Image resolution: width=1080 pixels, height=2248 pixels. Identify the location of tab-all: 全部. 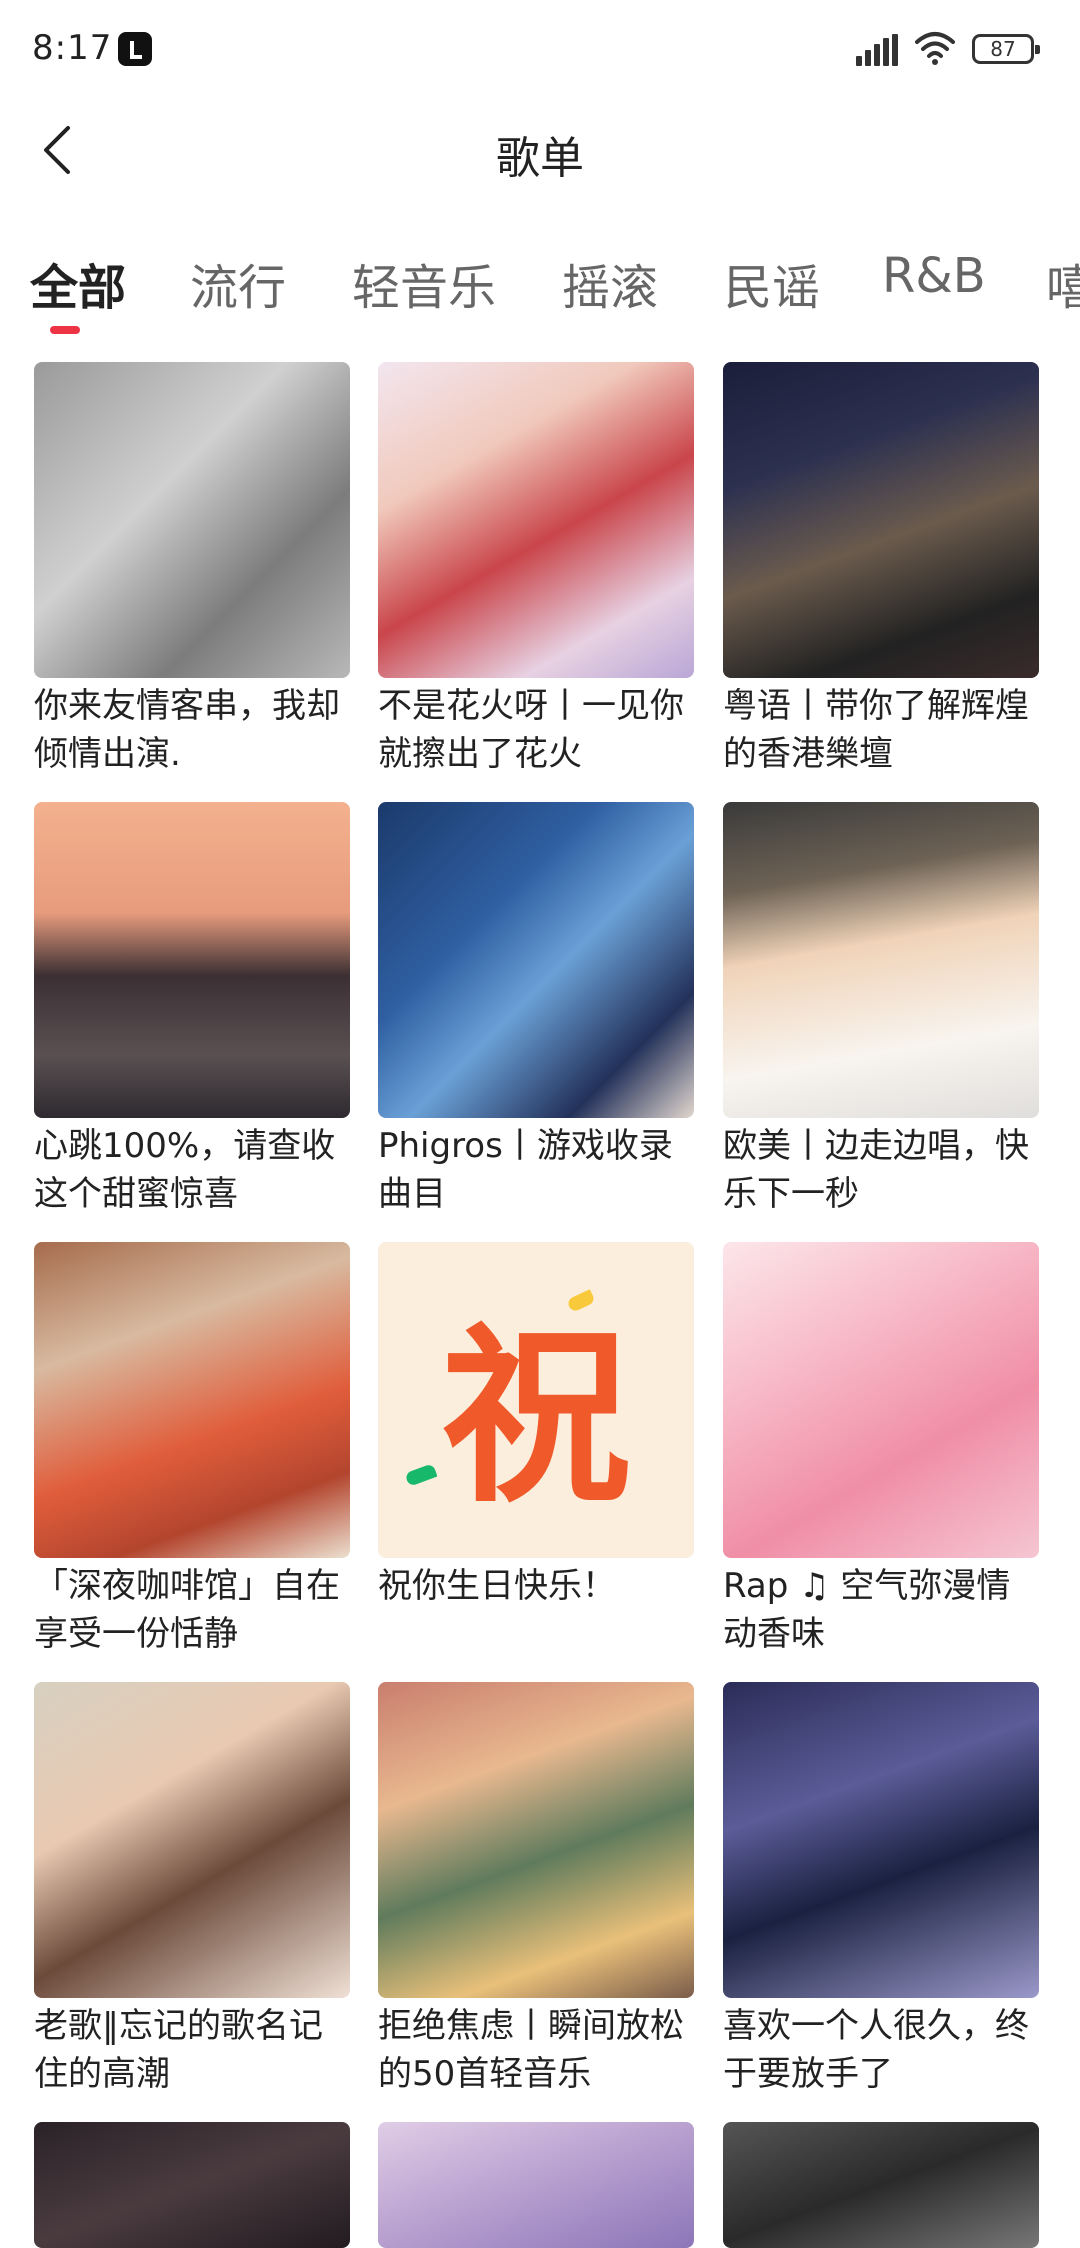
(78, 283).